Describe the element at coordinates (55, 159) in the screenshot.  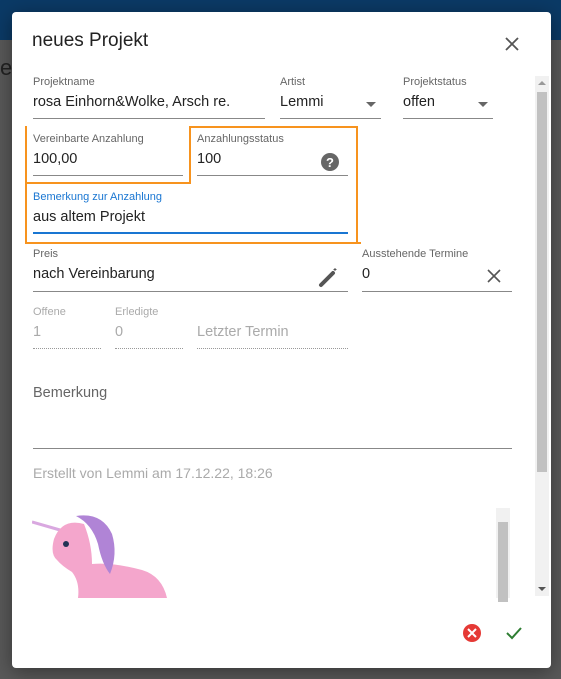
I see `value: 100,00` at that location.